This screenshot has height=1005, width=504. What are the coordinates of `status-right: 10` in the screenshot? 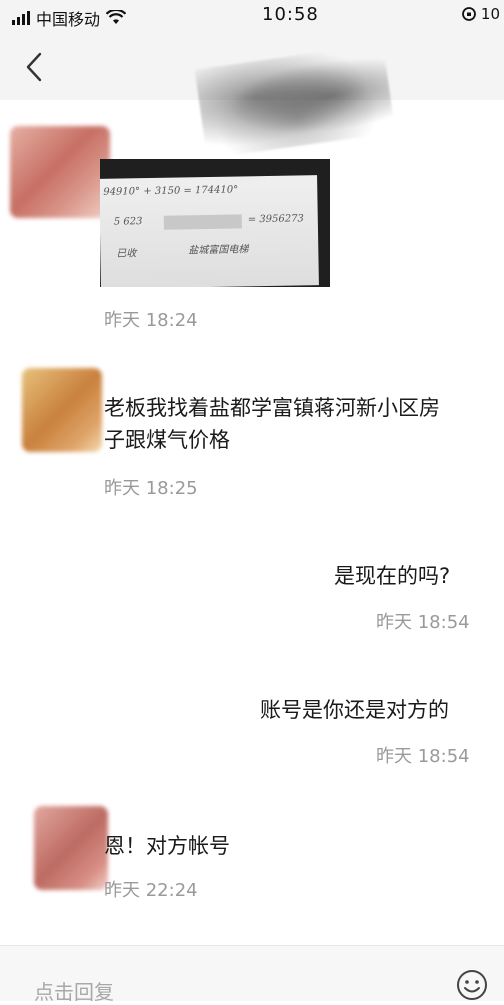 It's located at (480, 14).